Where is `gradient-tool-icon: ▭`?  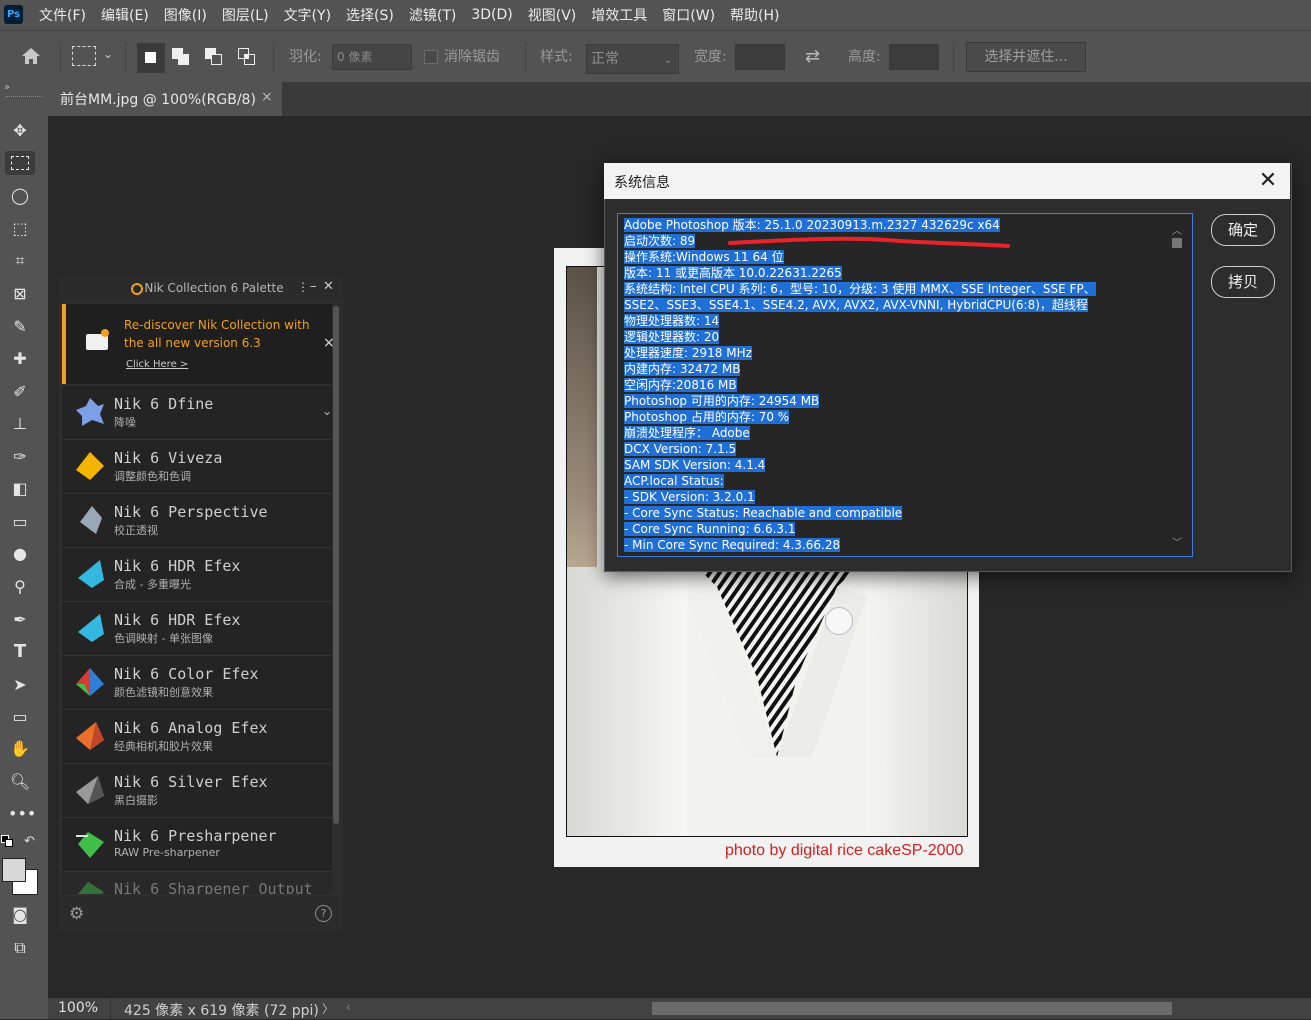 gradient-tool-icon: ▭ is located at coordinates (20, 522).